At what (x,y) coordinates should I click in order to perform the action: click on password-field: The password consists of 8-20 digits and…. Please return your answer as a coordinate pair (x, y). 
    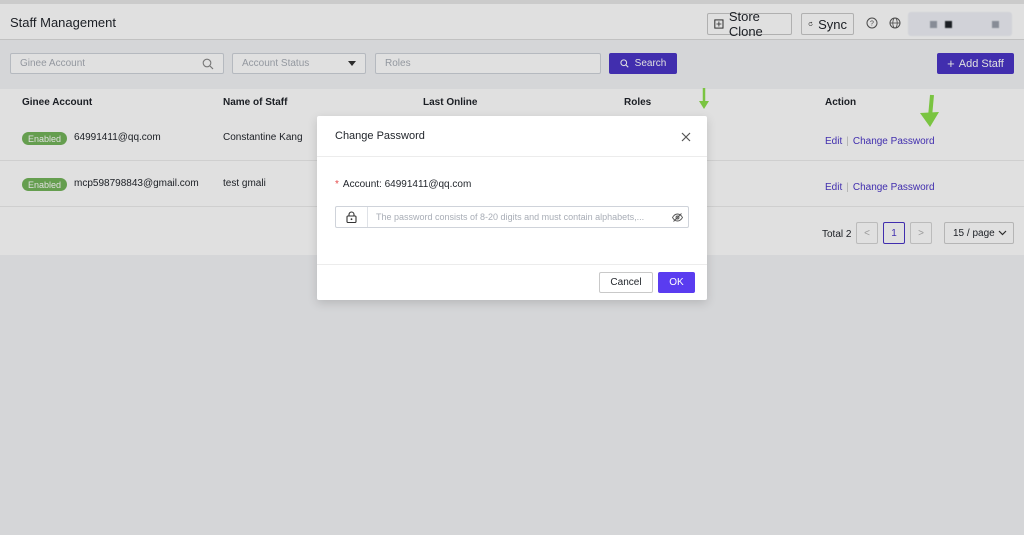
    Looking at the image, I should click on (512, 217).